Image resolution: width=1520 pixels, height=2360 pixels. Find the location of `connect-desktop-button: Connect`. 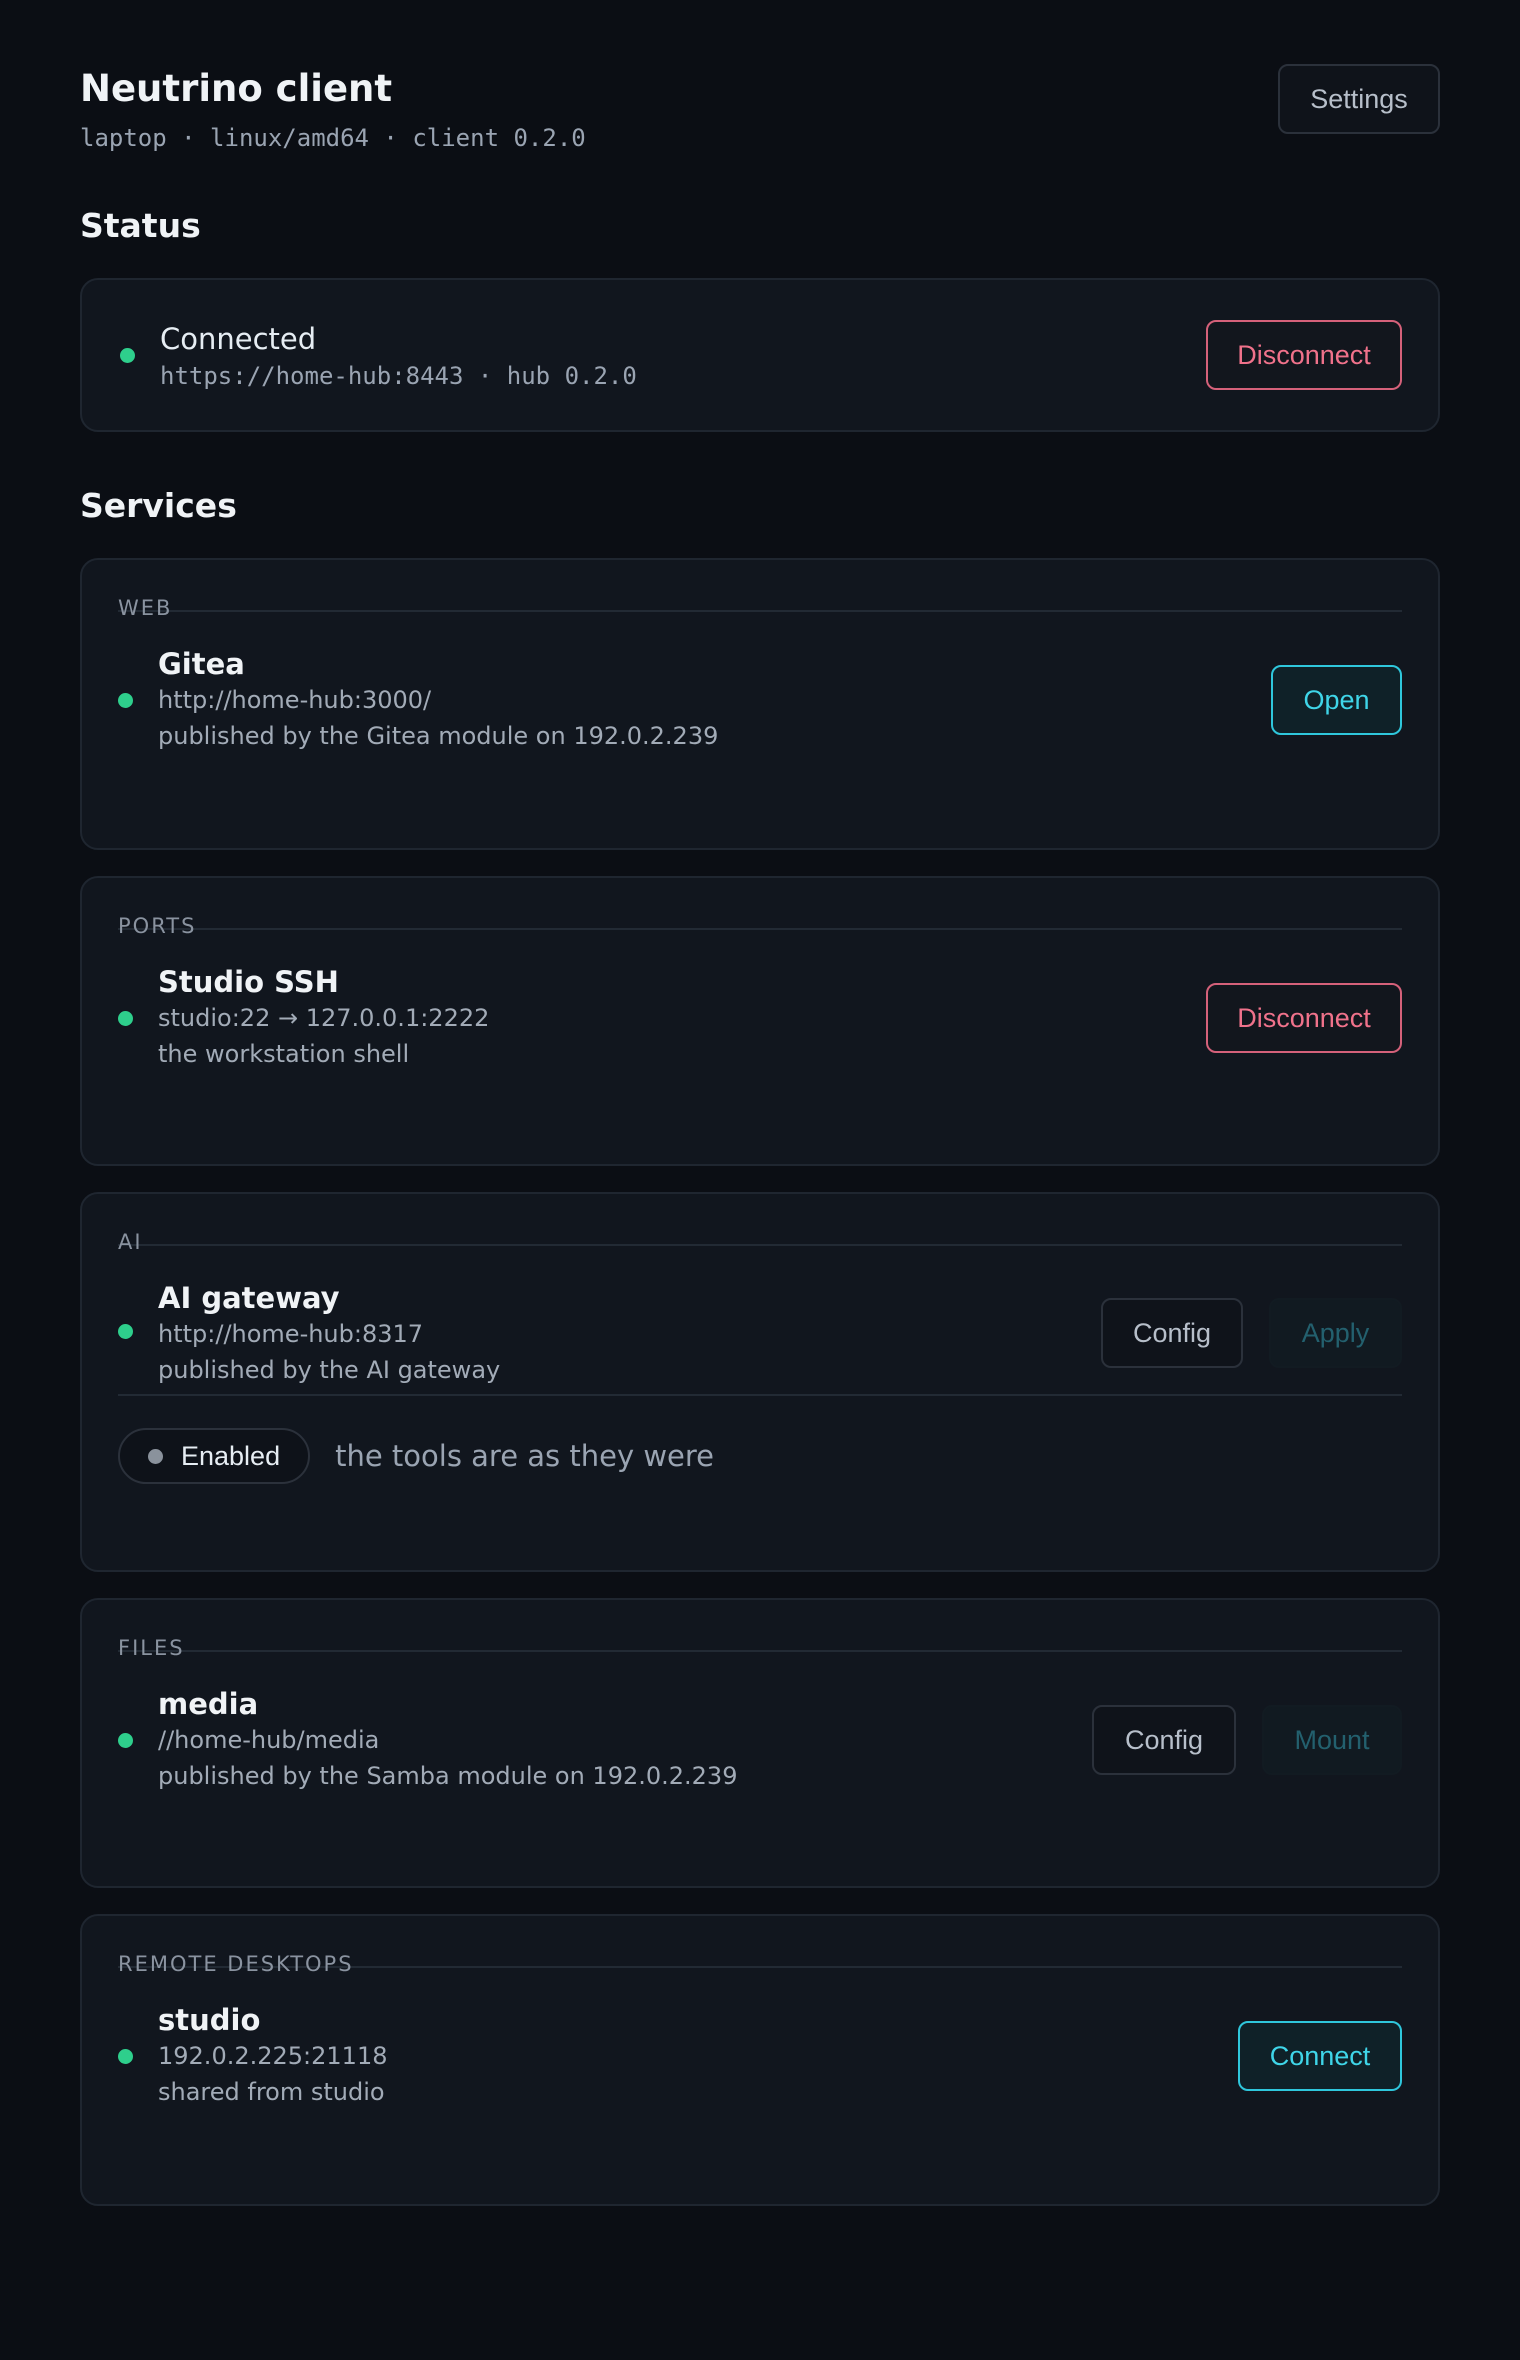

connect-desktop-button: Connect is located at coordinates (1320, 2056).